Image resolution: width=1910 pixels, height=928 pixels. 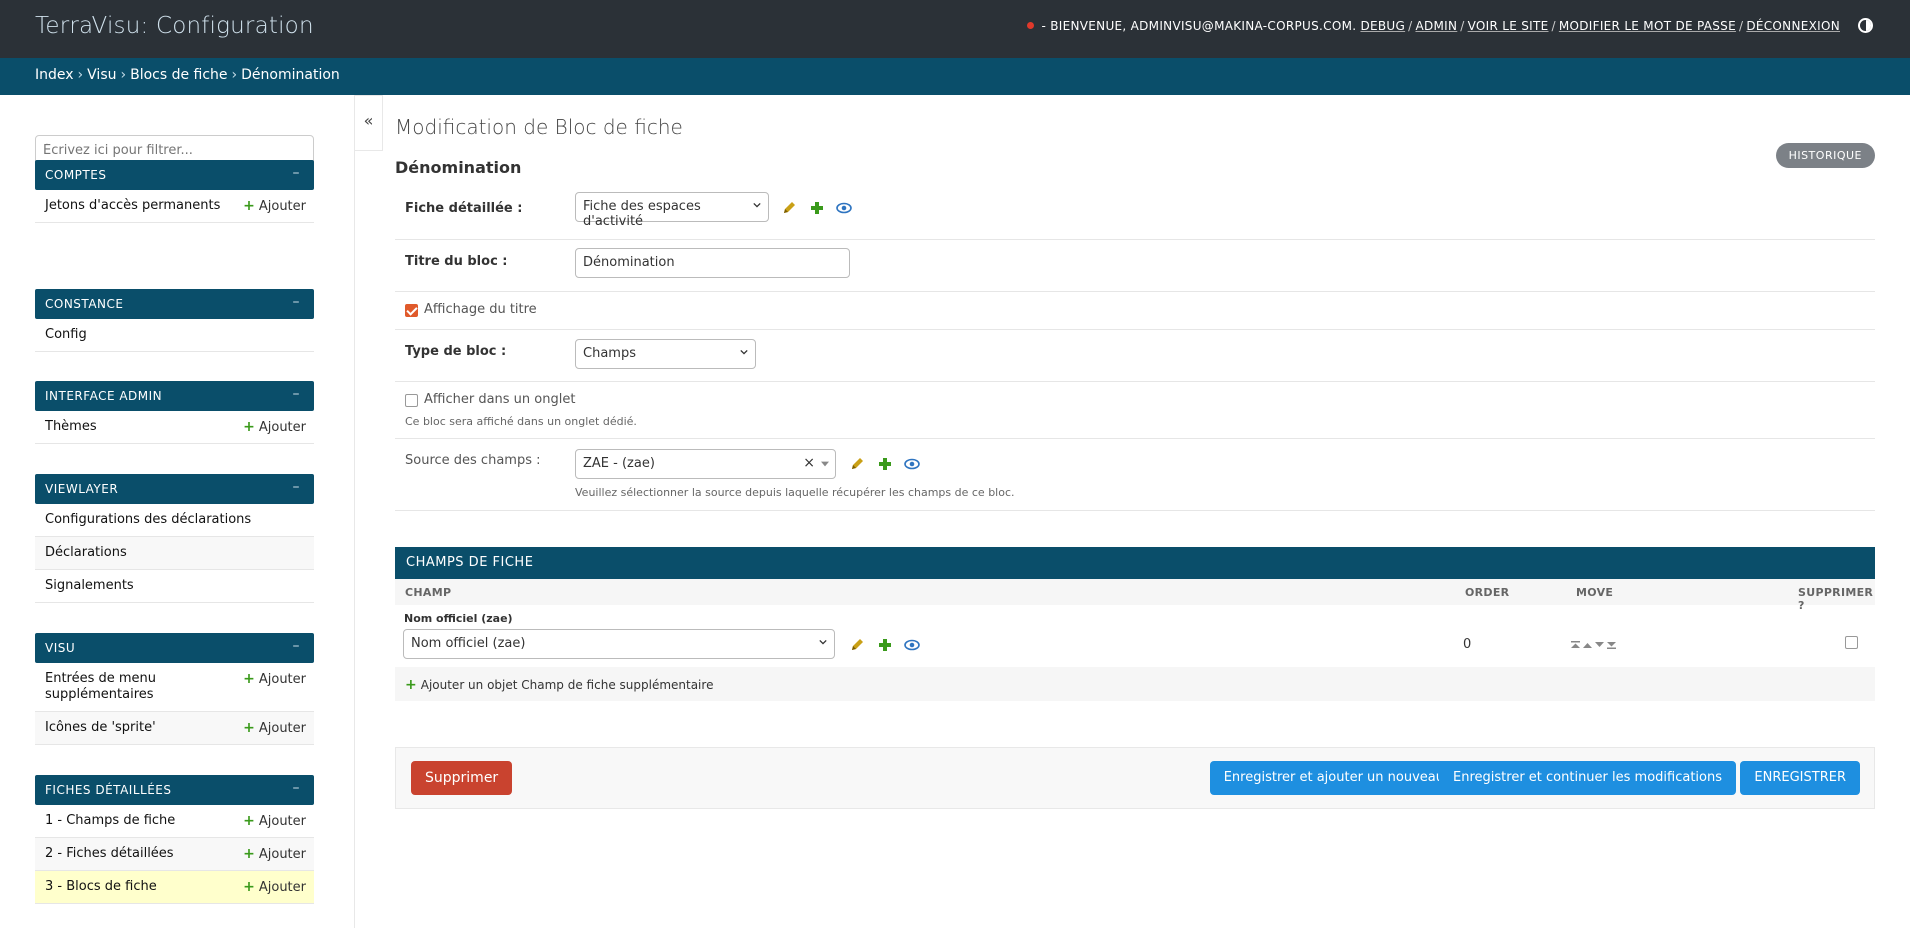 I want to click on sidebar-item-entrees-menu: Entrées de menu supplémentaires + Ajouter, so click(x=174, y=687).